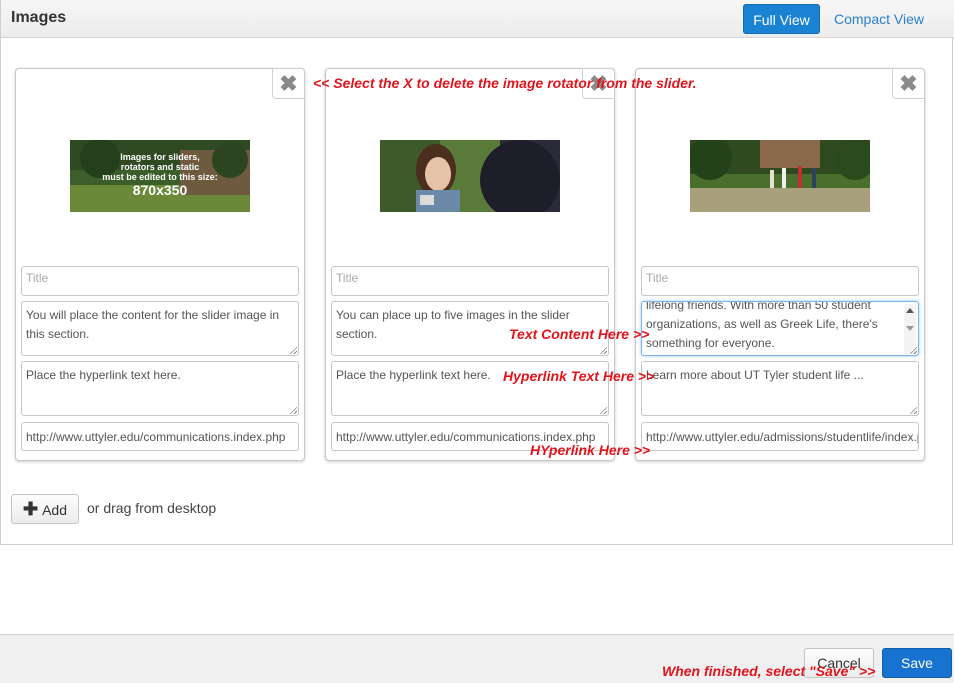  Describe the element at coordinates (477, 19) in the screenshot. I see `panel-header: Images Full View Compact View` at that location.